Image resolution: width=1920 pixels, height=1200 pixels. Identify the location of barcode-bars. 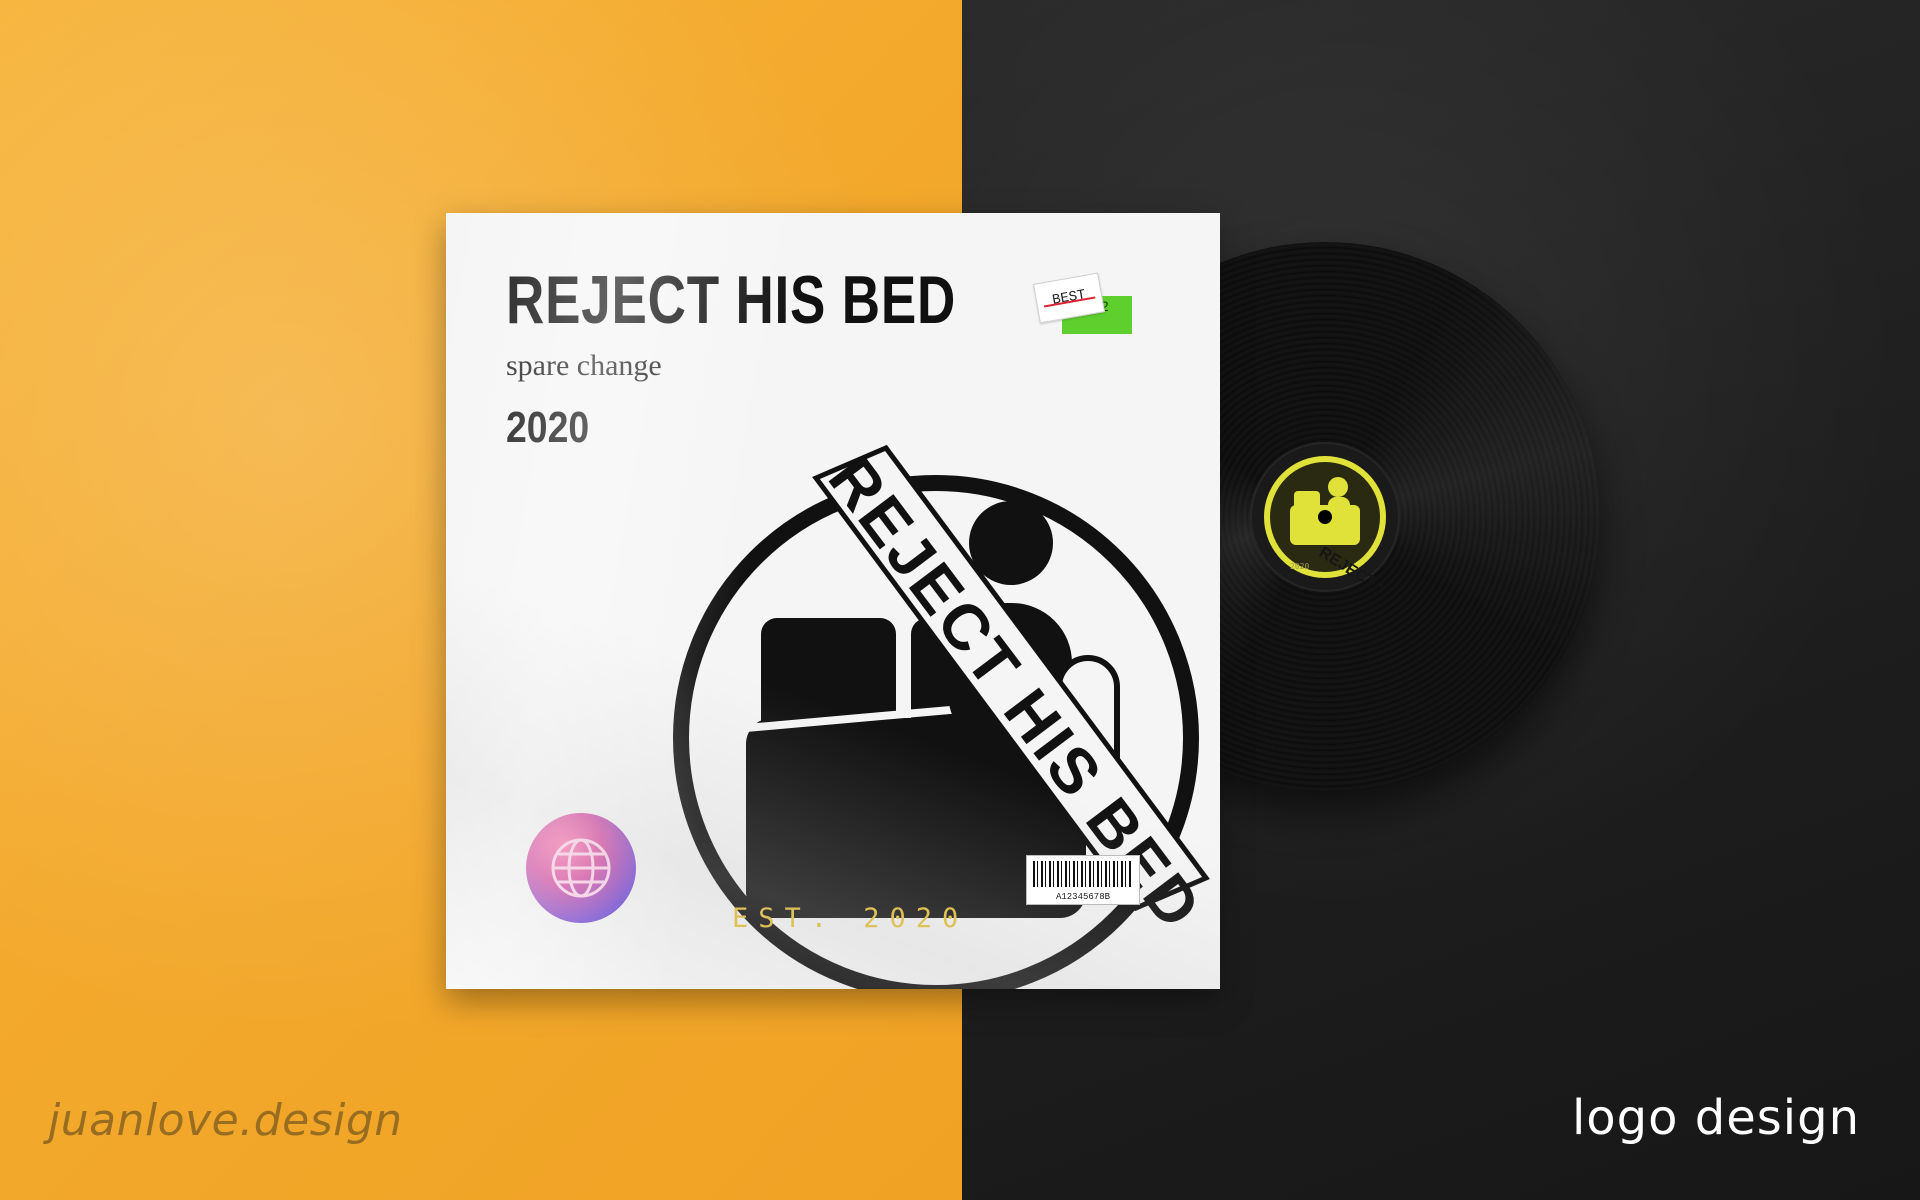
(1083, 874).